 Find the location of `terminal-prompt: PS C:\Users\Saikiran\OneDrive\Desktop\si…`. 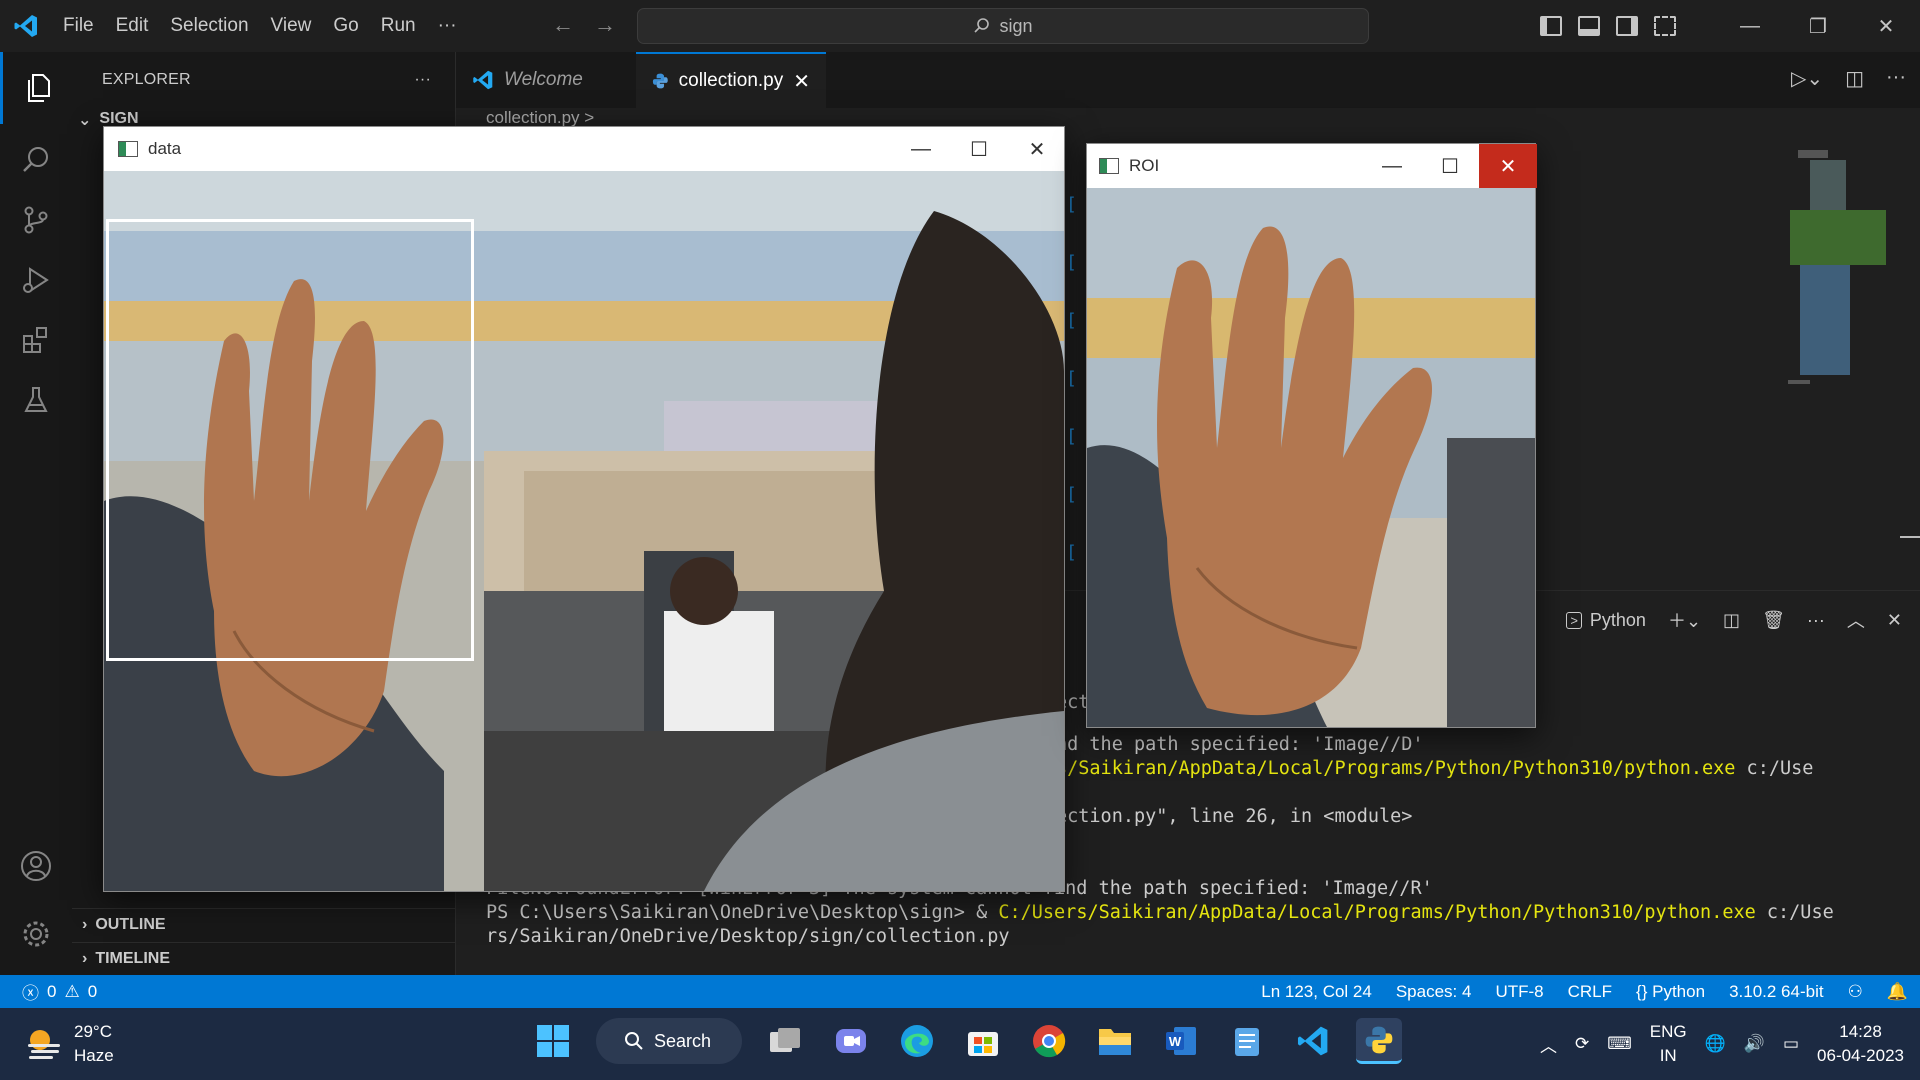

terminal-prompt: PS C:\Users\Saikiran\OneDrive\Desktop\si… is located at coordinates (742, 912).